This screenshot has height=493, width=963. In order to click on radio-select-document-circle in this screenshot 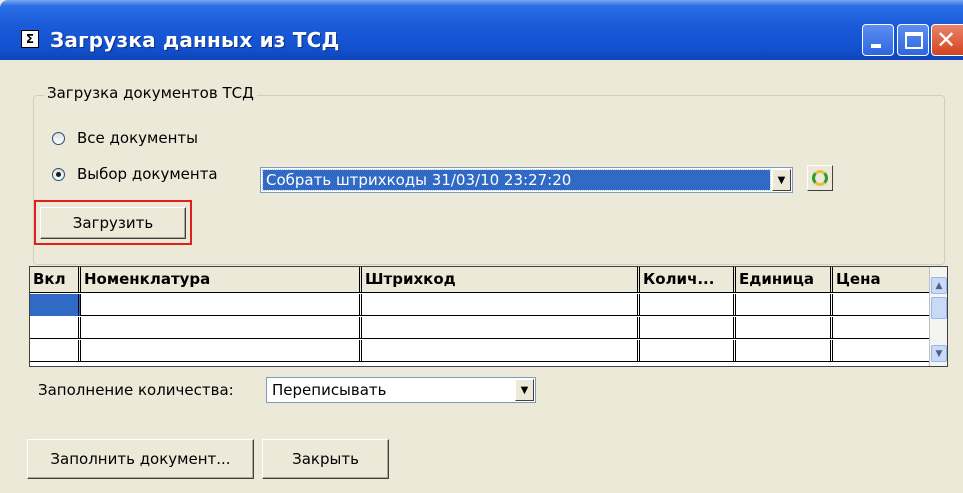, I will do `click(58, 174)`.